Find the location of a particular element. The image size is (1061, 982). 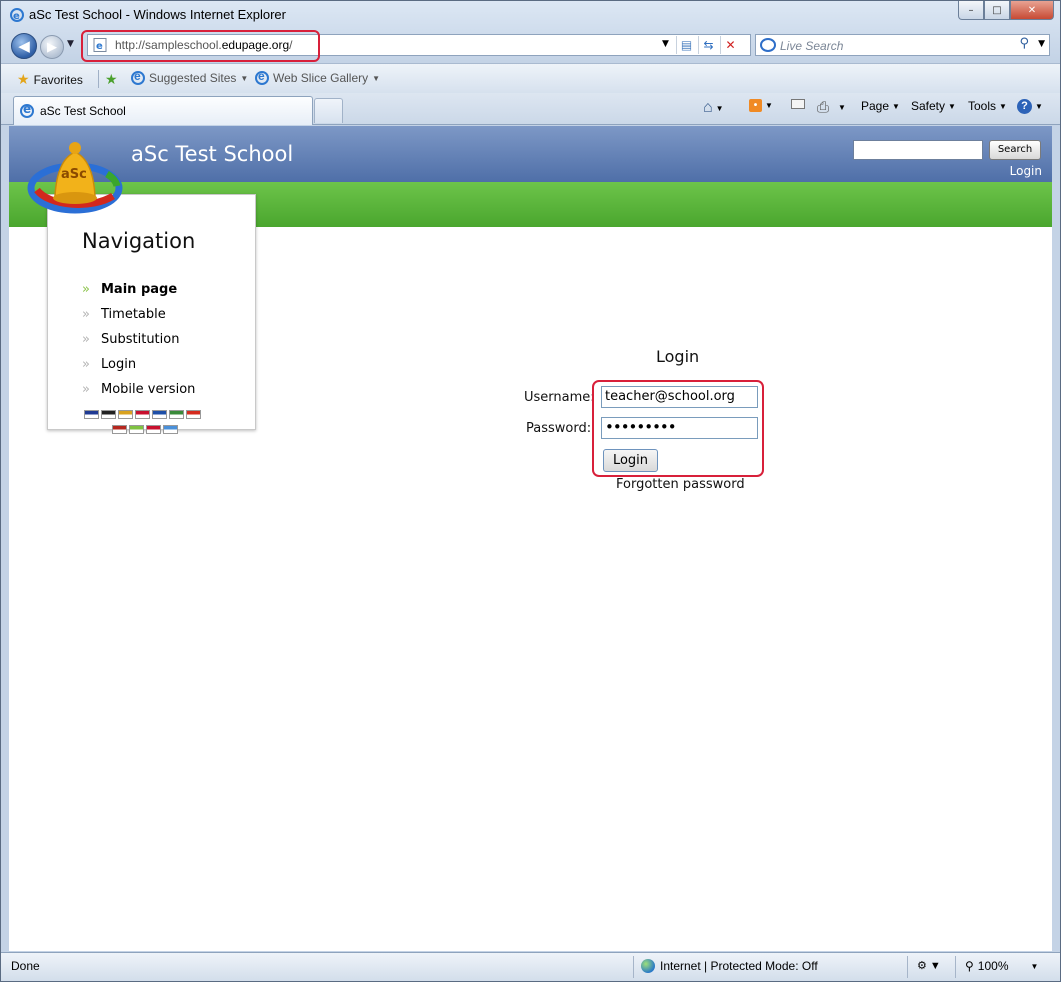

help-menu: ? ▼ is located at coordinates (1030, 106).